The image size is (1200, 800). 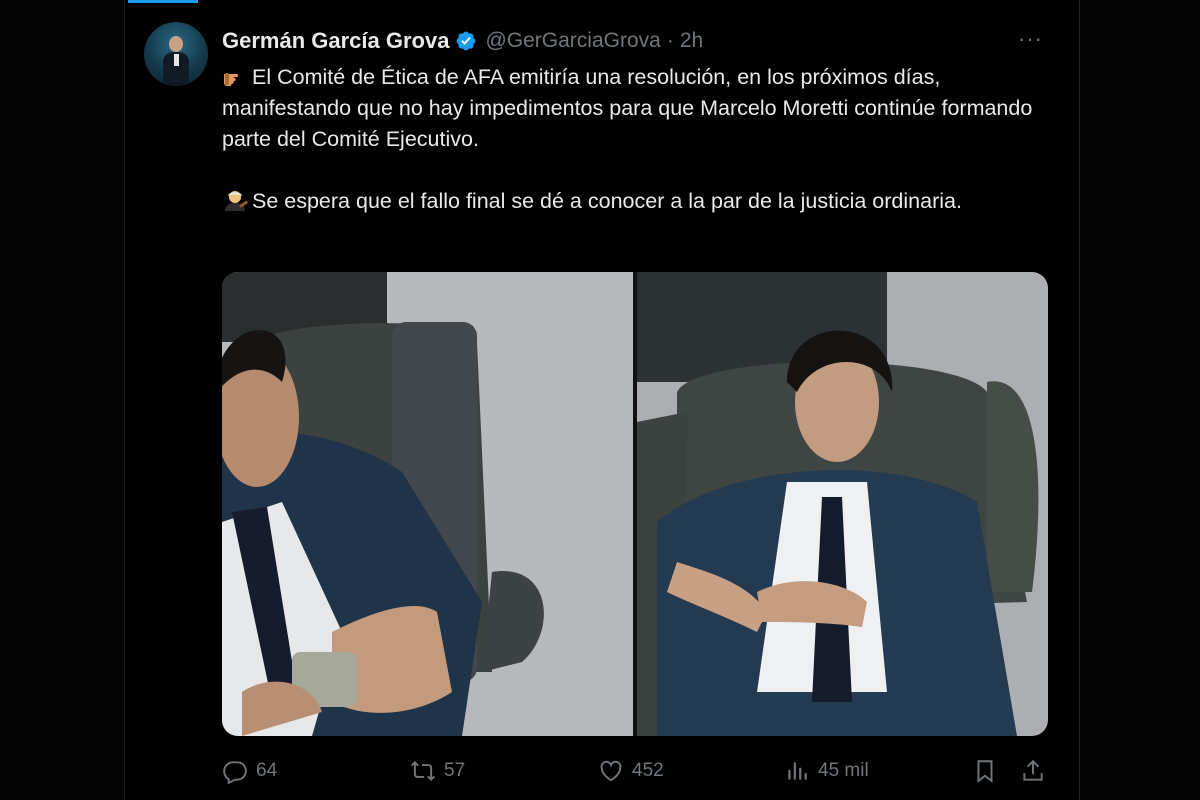 What do you see at coordinates (611, 771) in the screenshot?
I see `like-icon` at bounding box center [611, 771].